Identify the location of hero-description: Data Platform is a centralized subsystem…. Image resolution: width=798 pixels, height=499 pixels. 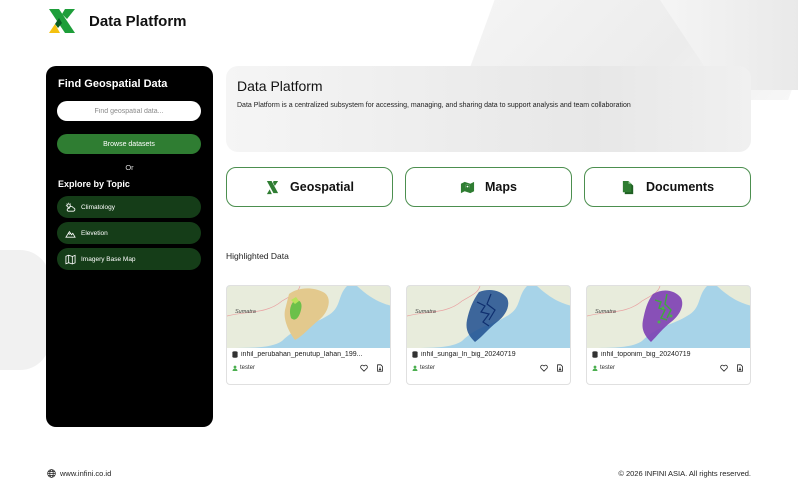
(434, 105).